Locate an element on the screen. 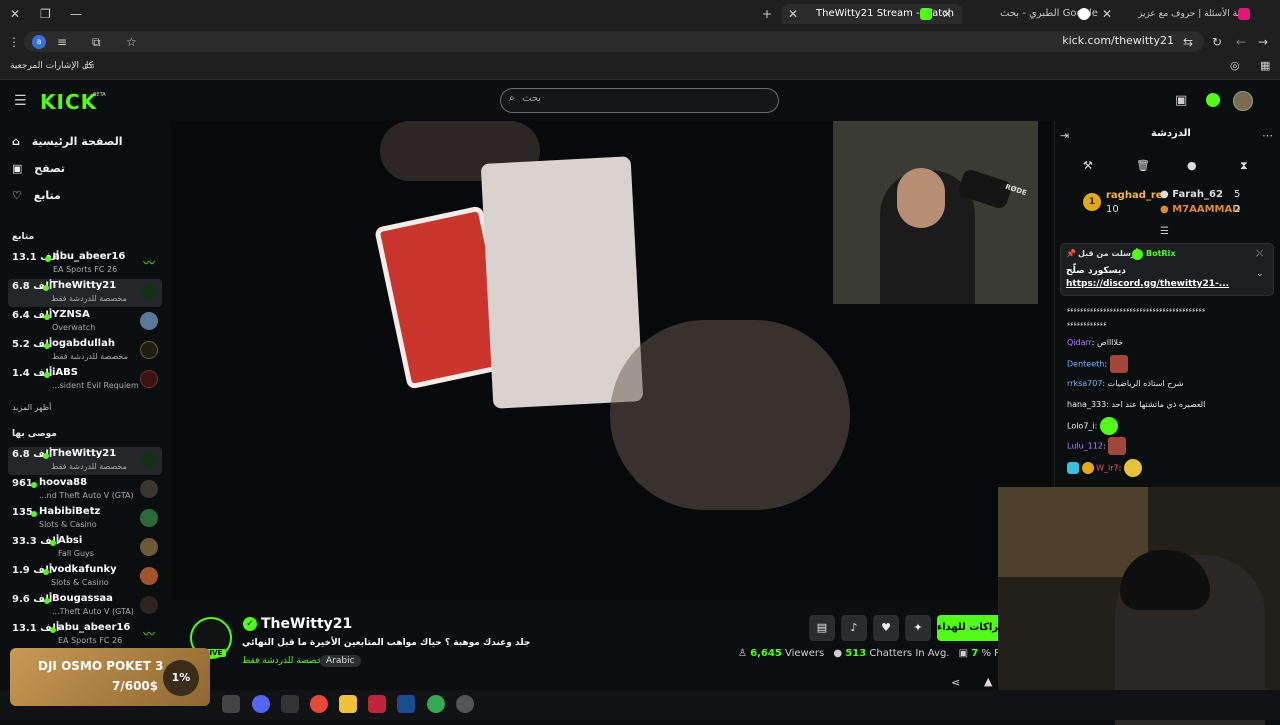  google-favicon-icon is located at coordinates (1084, 14).